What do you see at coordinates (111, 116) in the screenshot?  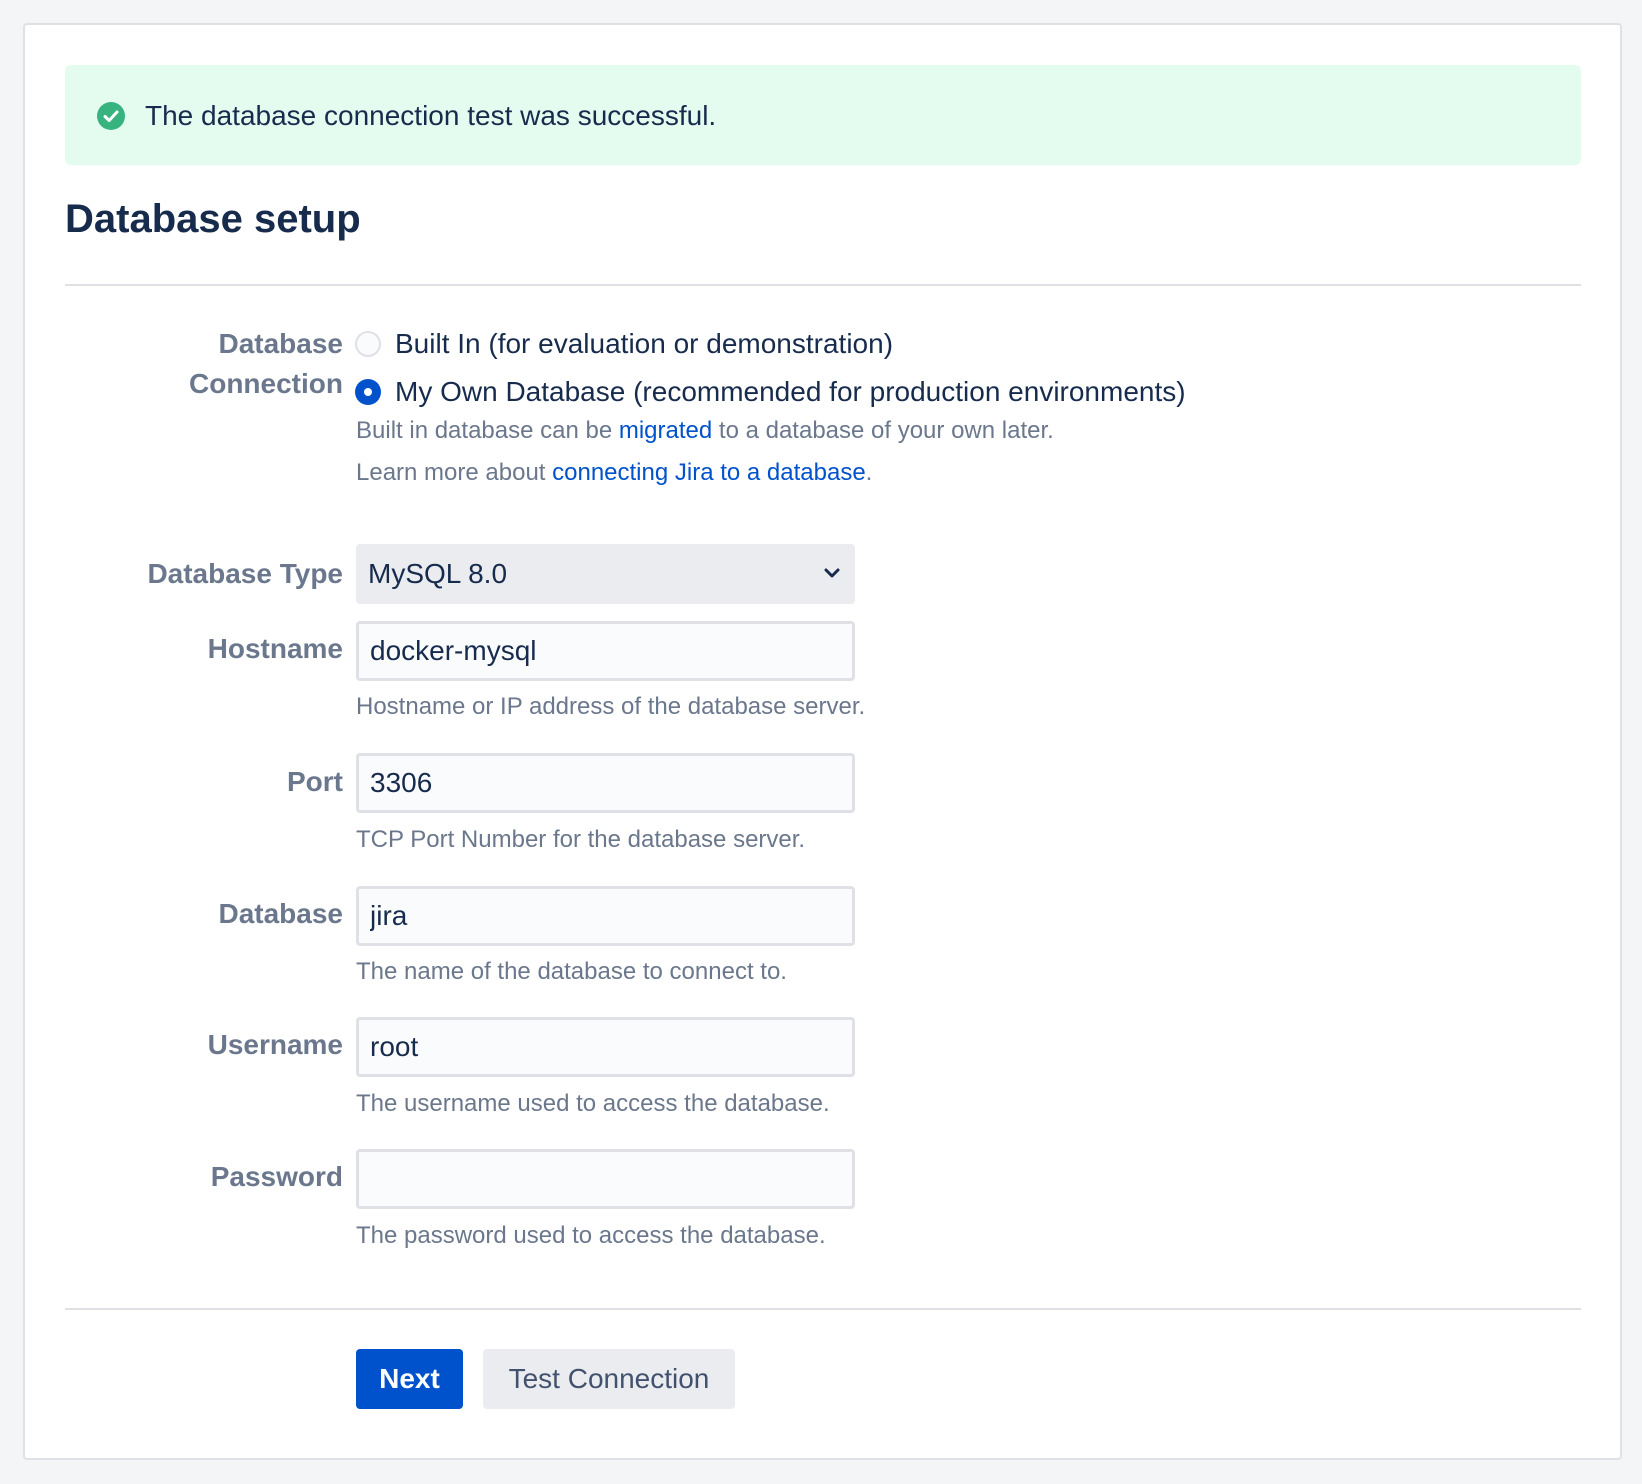 I see `check-circle-icon` at bounding box center [111, 116].